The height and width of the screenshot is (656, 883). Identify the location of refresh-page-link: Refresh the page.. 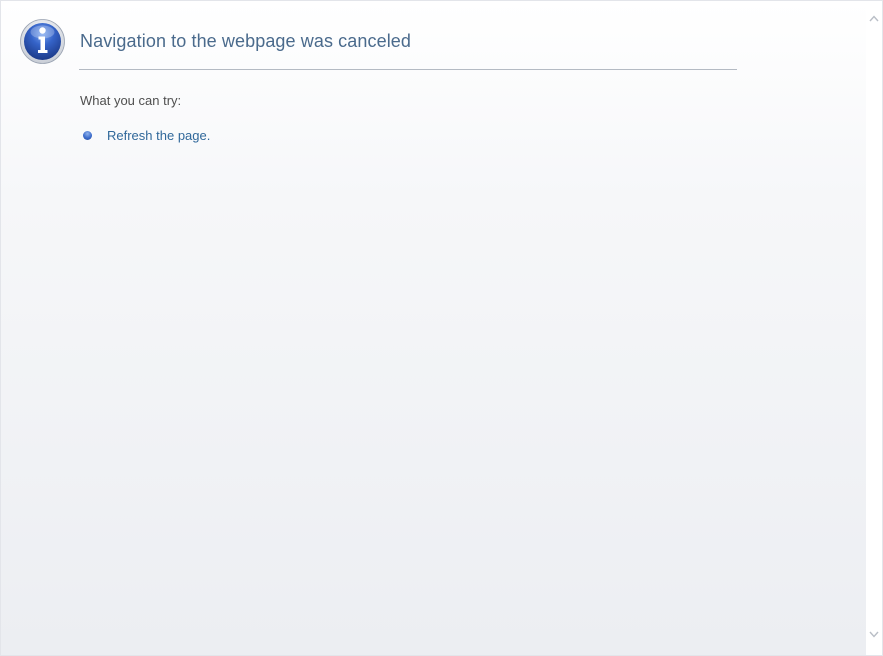
(158, 135).